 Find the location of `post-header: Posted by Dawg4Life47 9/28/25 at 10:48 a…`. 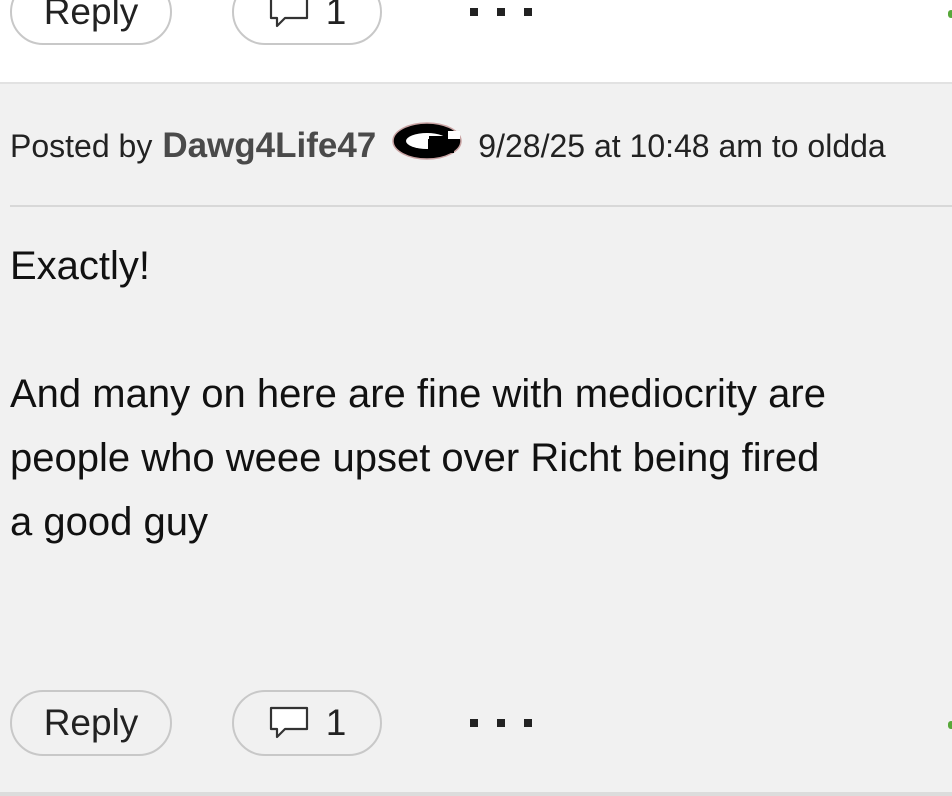

post-header: Posted by Dawg4Life47 9/28/25 at 10:48 a… is located at coordinates (448, 146).